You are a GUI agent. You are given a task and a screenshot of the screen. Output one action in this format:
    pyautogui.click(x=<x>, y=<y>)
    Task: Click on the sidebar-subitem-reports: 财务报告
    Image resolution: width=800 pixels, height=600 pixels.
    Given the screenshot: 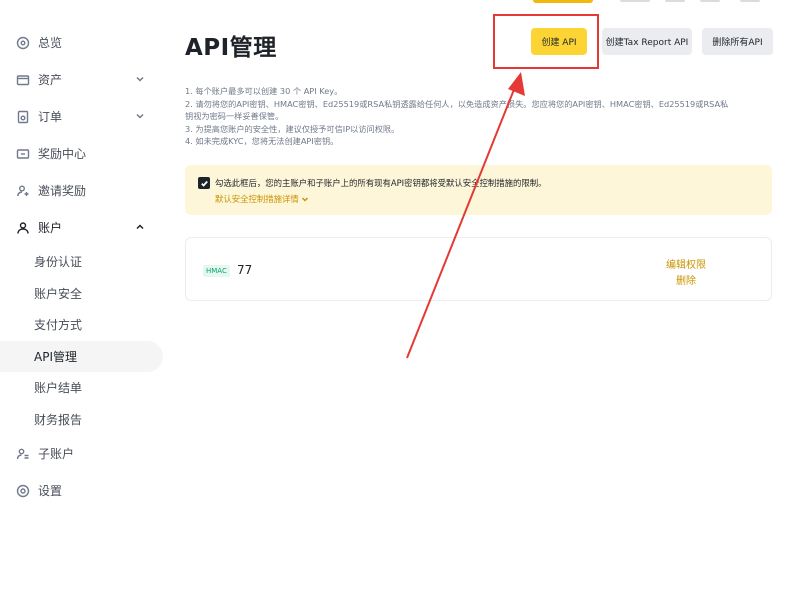 What is the action you would take?
    pyautogui.click(x=85, y=420)
    